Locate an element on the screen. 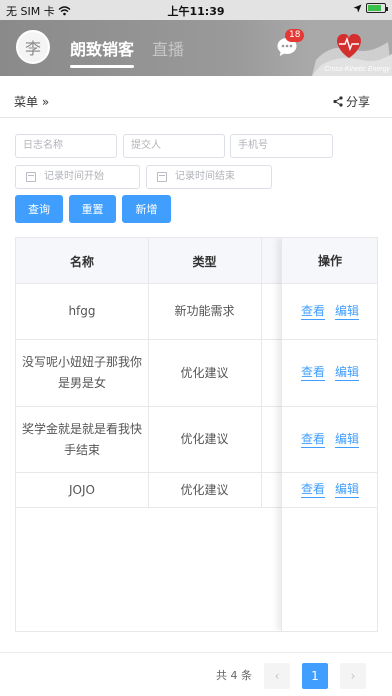 The image size is (392, 696). menu-button: 菜单 » is located at coordinates (31, 101).